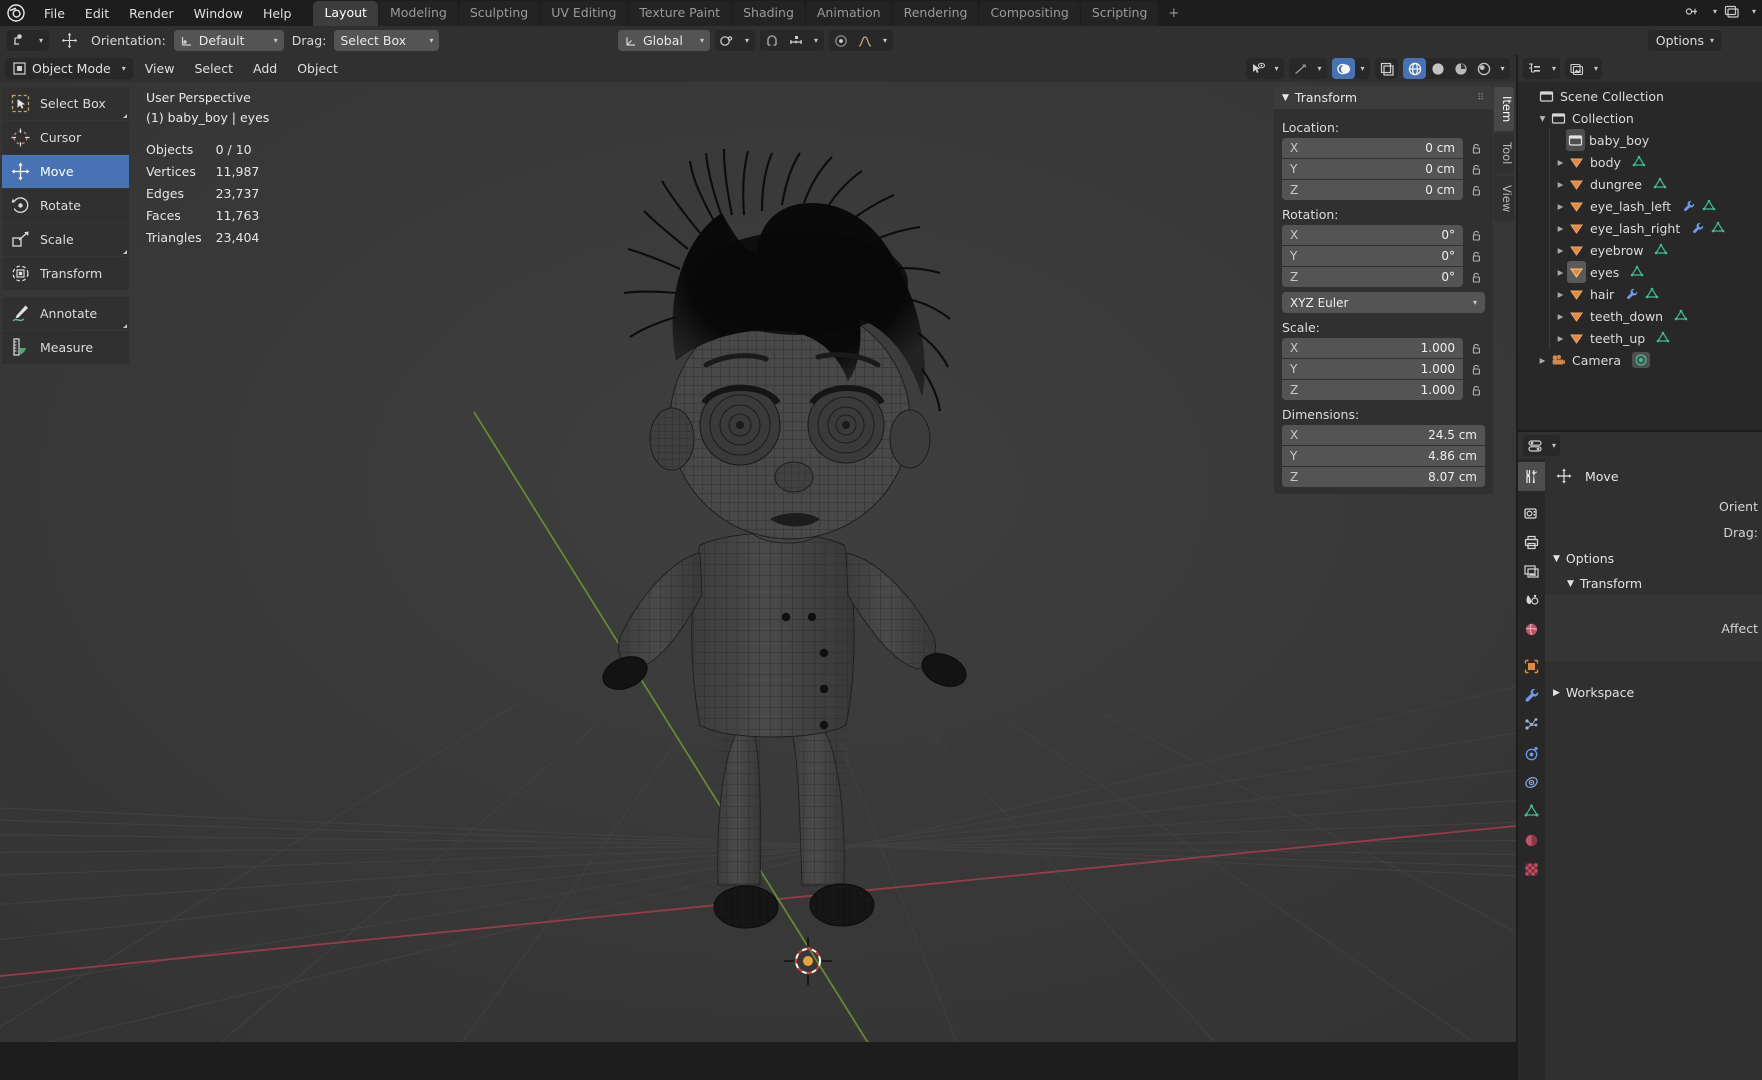 The height and width of the screenshot is (1080, 1762). Describe the element at coordinates (1476, 235) in the screenshot. I see `lock-rotation-x-icon` at that location.